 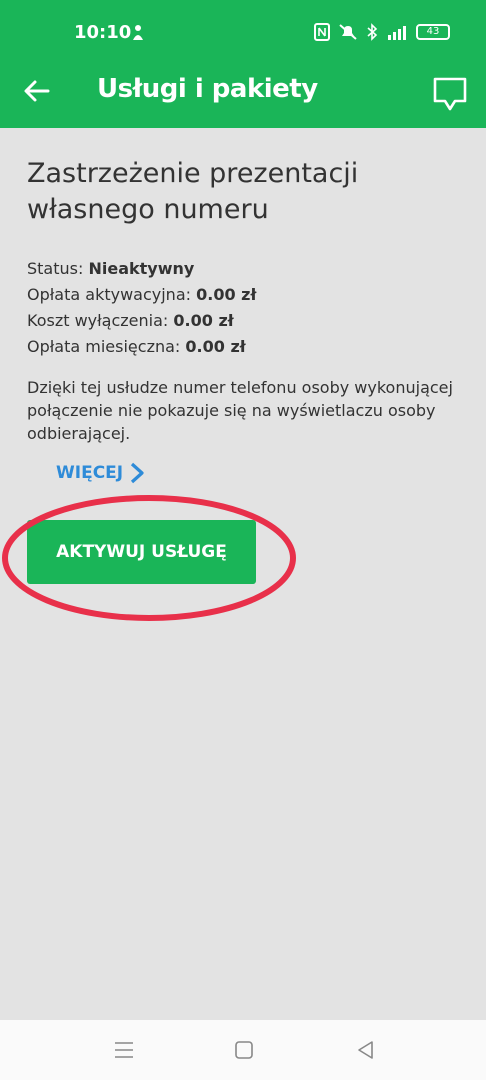 I want to click on activate-service-button: AKTYWUJ USŁUGĘ, so click(x=141, y=552).